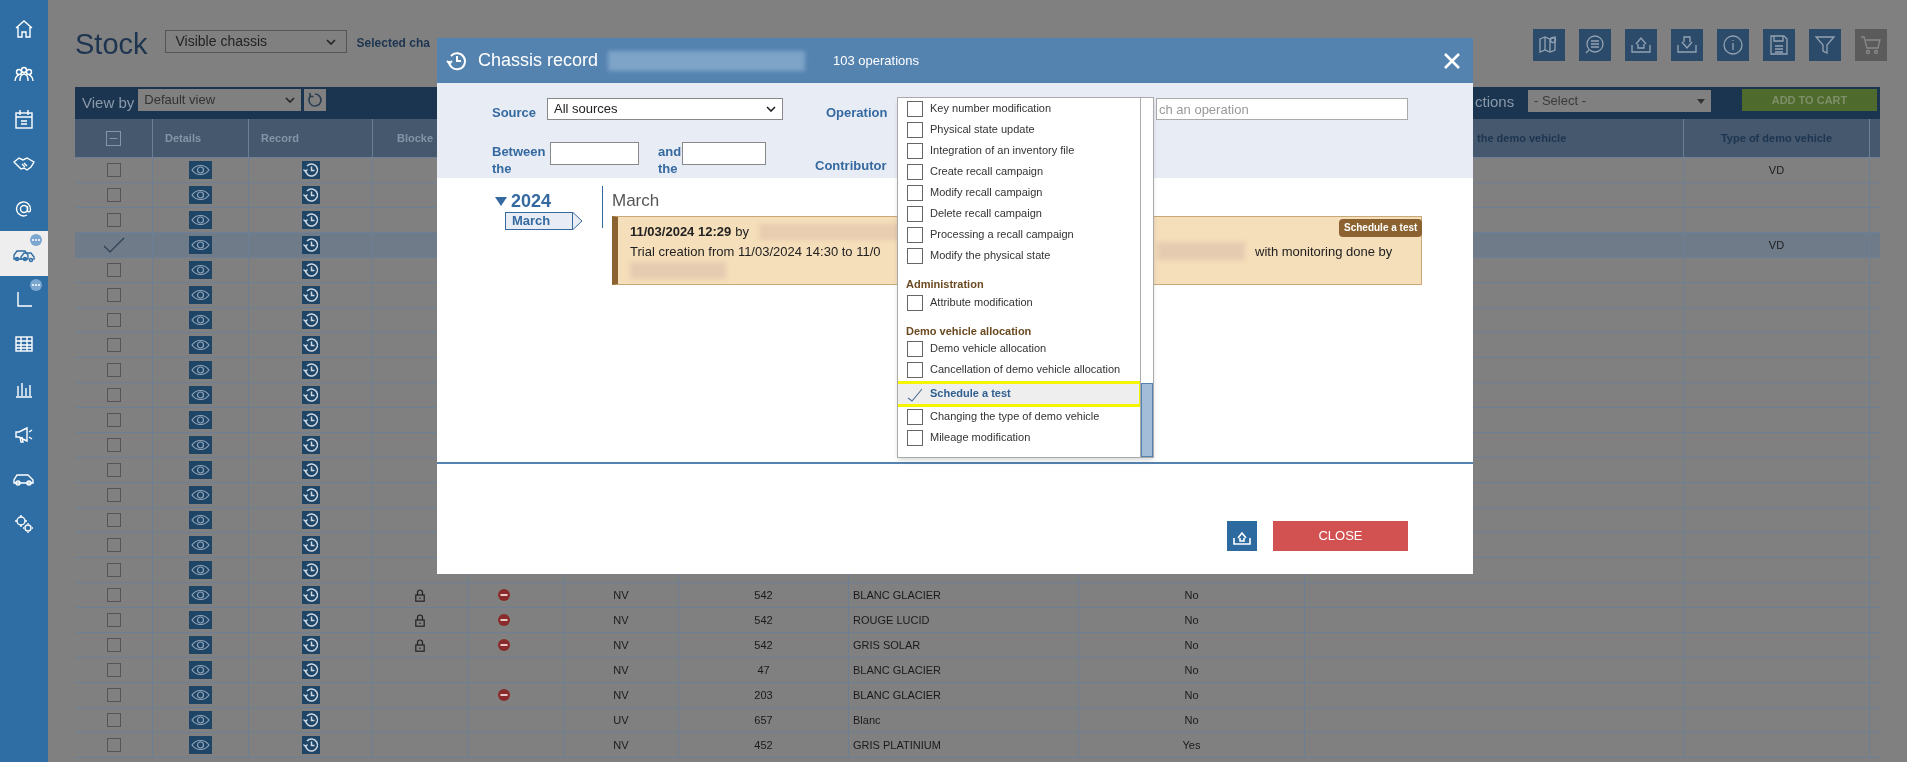  Describe the element at coordinates (24, 253) in the screenshot. I see `sidebar-item` at that location.